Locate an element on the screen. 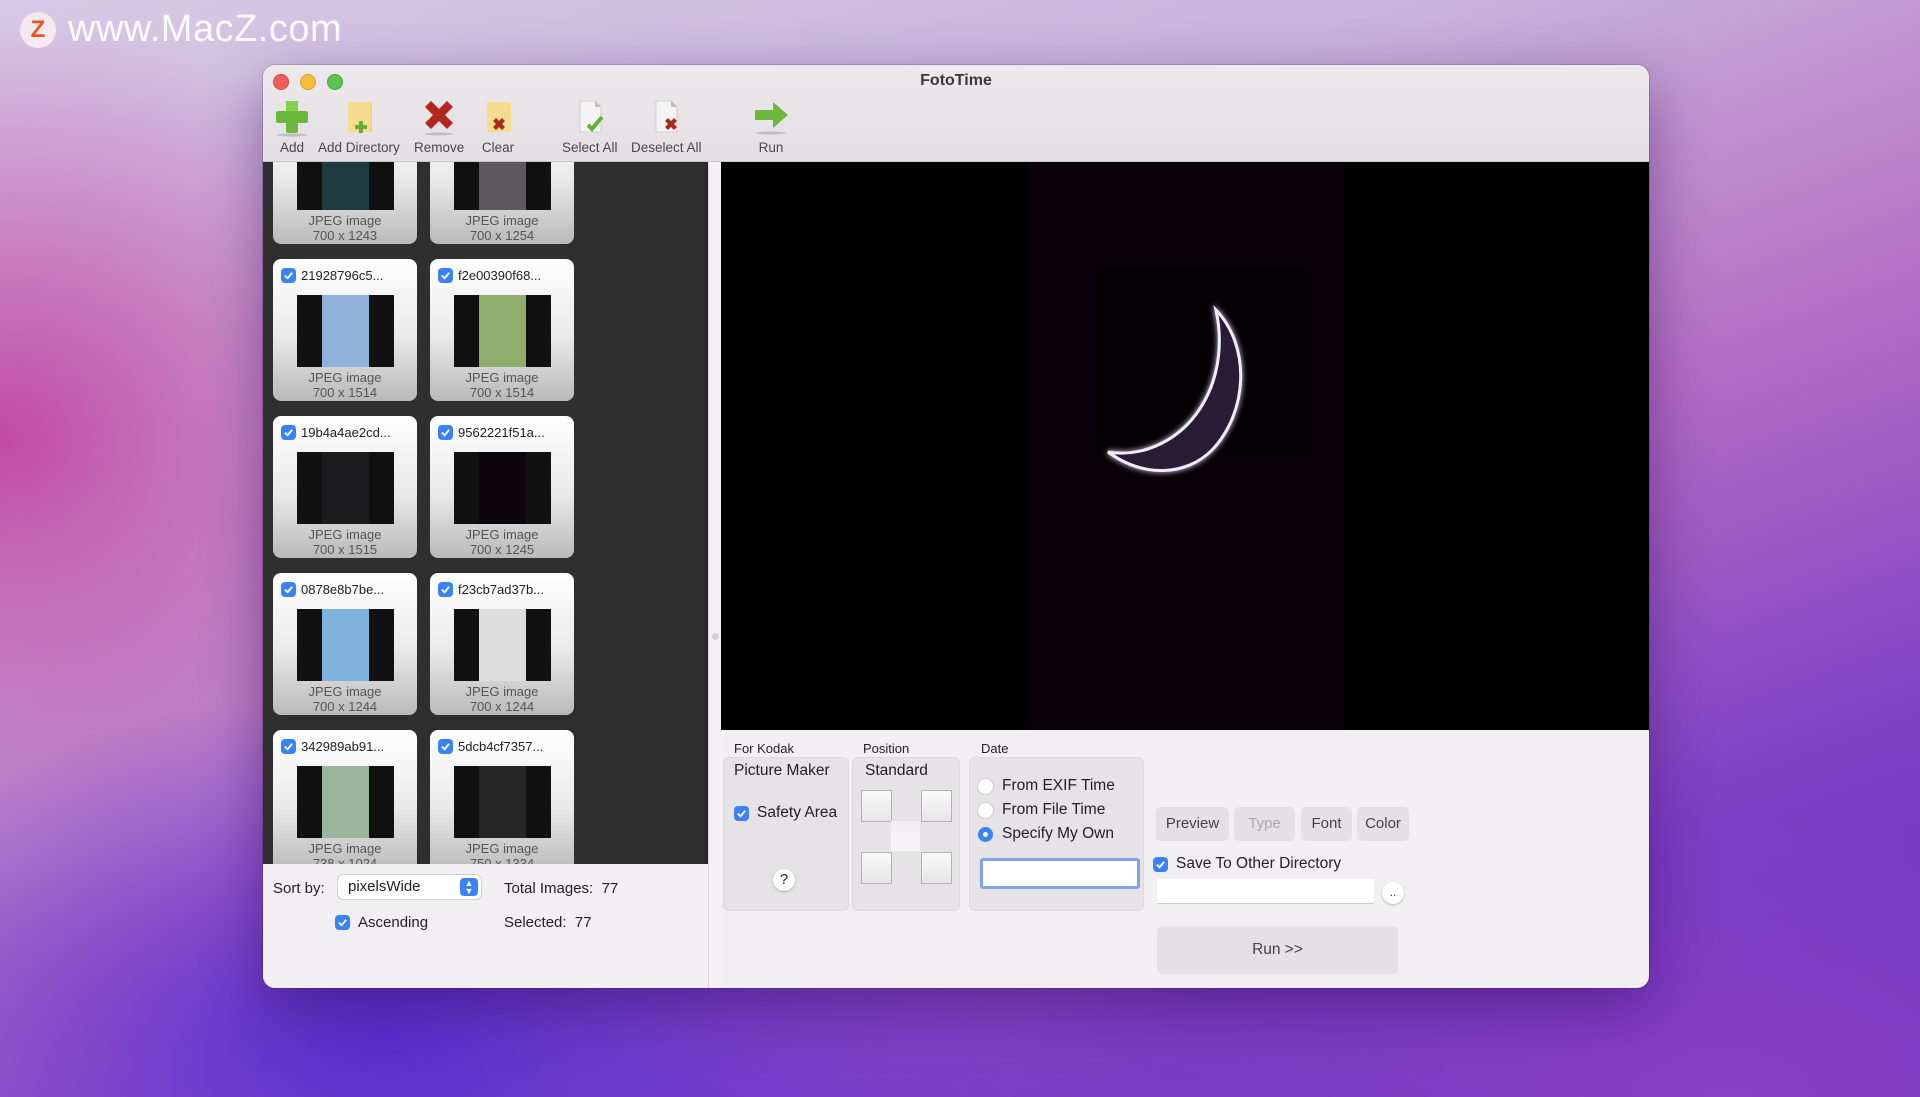 This screenshot has height=1097, width=1920. output-directory-input is located at coordinates (1265, 891).